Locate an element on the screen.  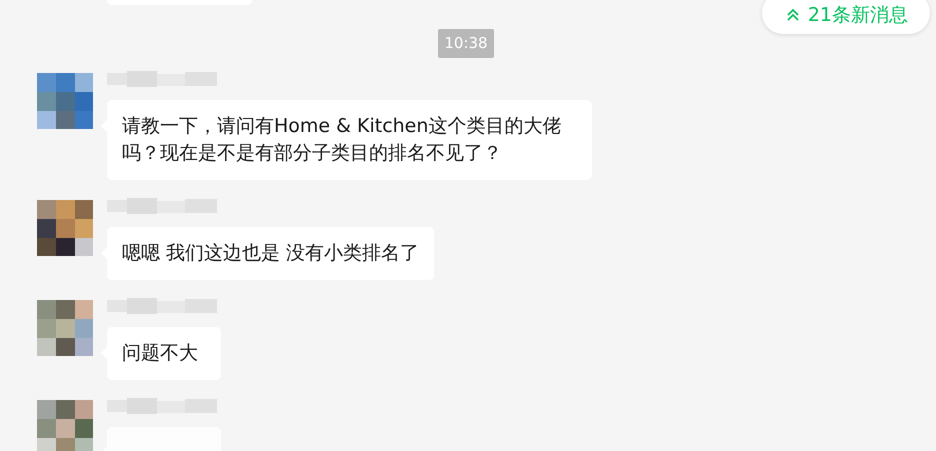
timestamp: 10:38 is located at coordinates (466, 43).